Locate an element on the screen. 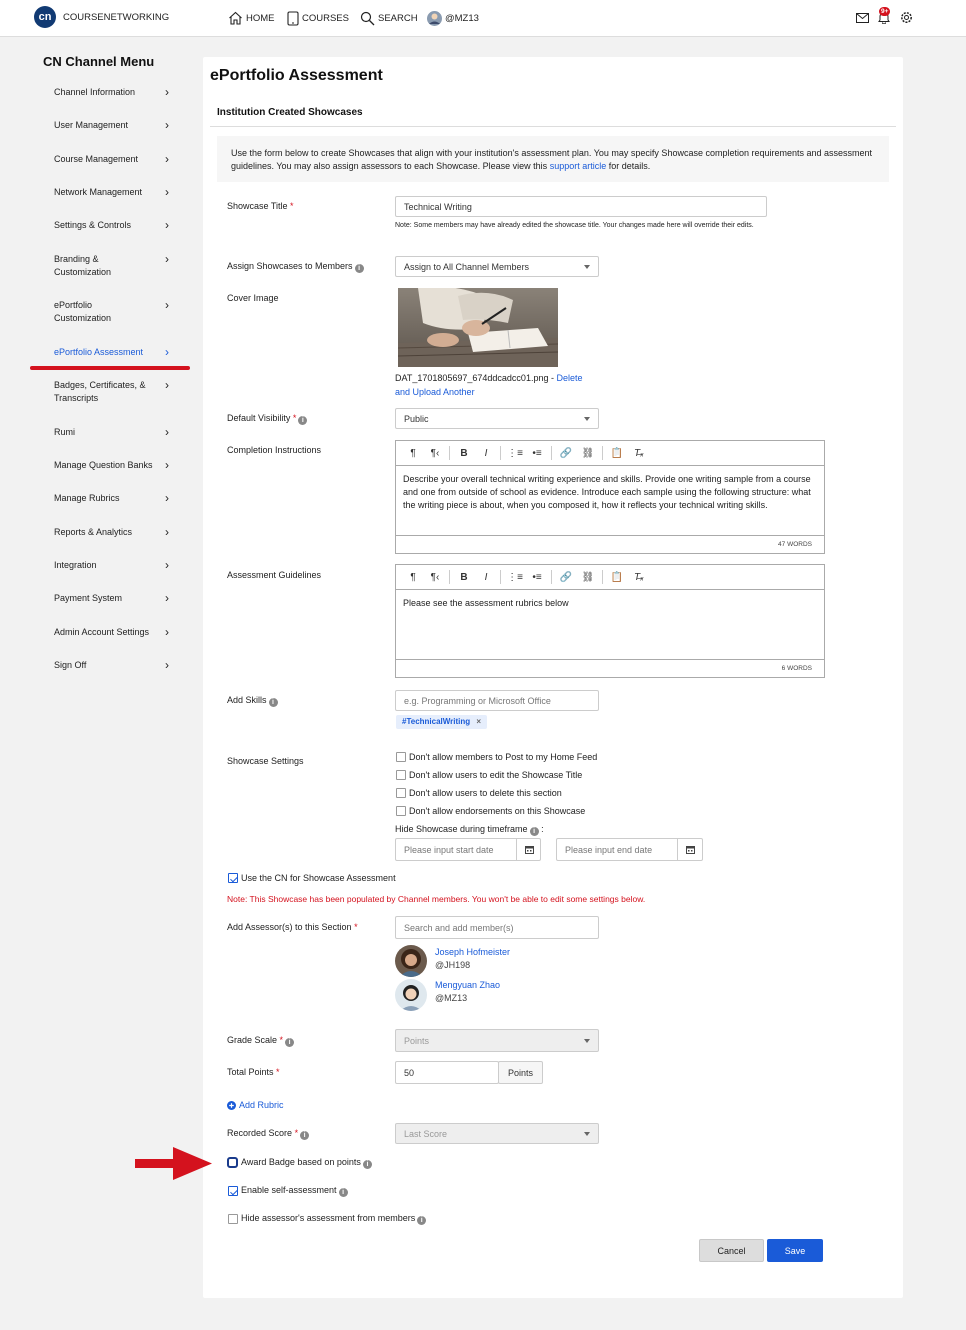 Image resolution: width=966 pixels, height=1330 pixels. editor-toolbar: ¶ ¶‹ BI ⋮≡ •≡ 🔗 ⛓ 📋 T̶ₓ is located at coordinates (610, 577).